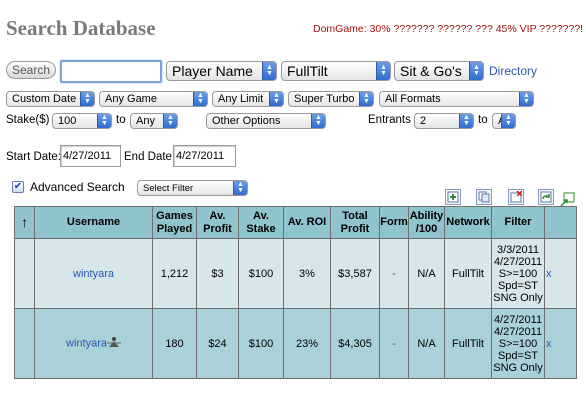 Image resolution: width=586 pixels, height=401 pixels. What do you see at coordinates (307, 273) in the screenshot?
I see `roi-cell: 3%` at bounding box center [307, 273].